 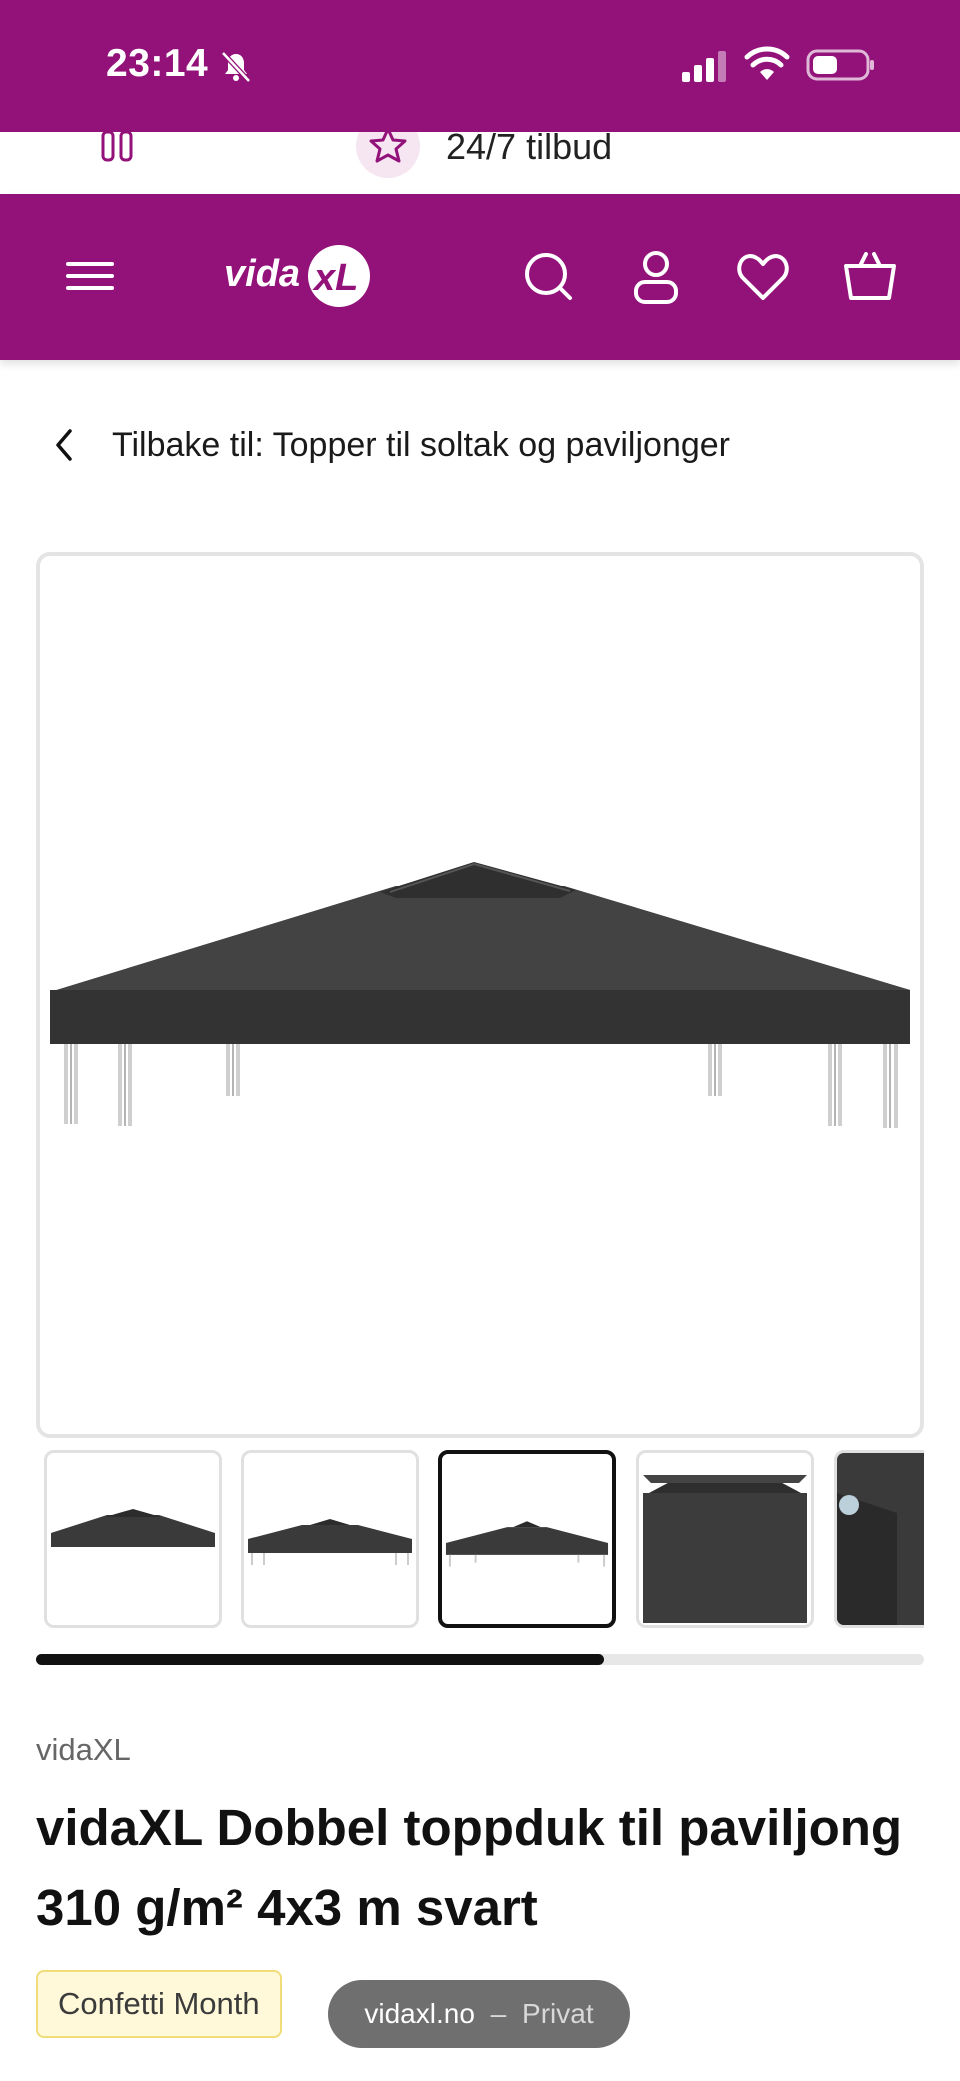 I want to click on thumbnail-strip, so click(x=484, y=1539).